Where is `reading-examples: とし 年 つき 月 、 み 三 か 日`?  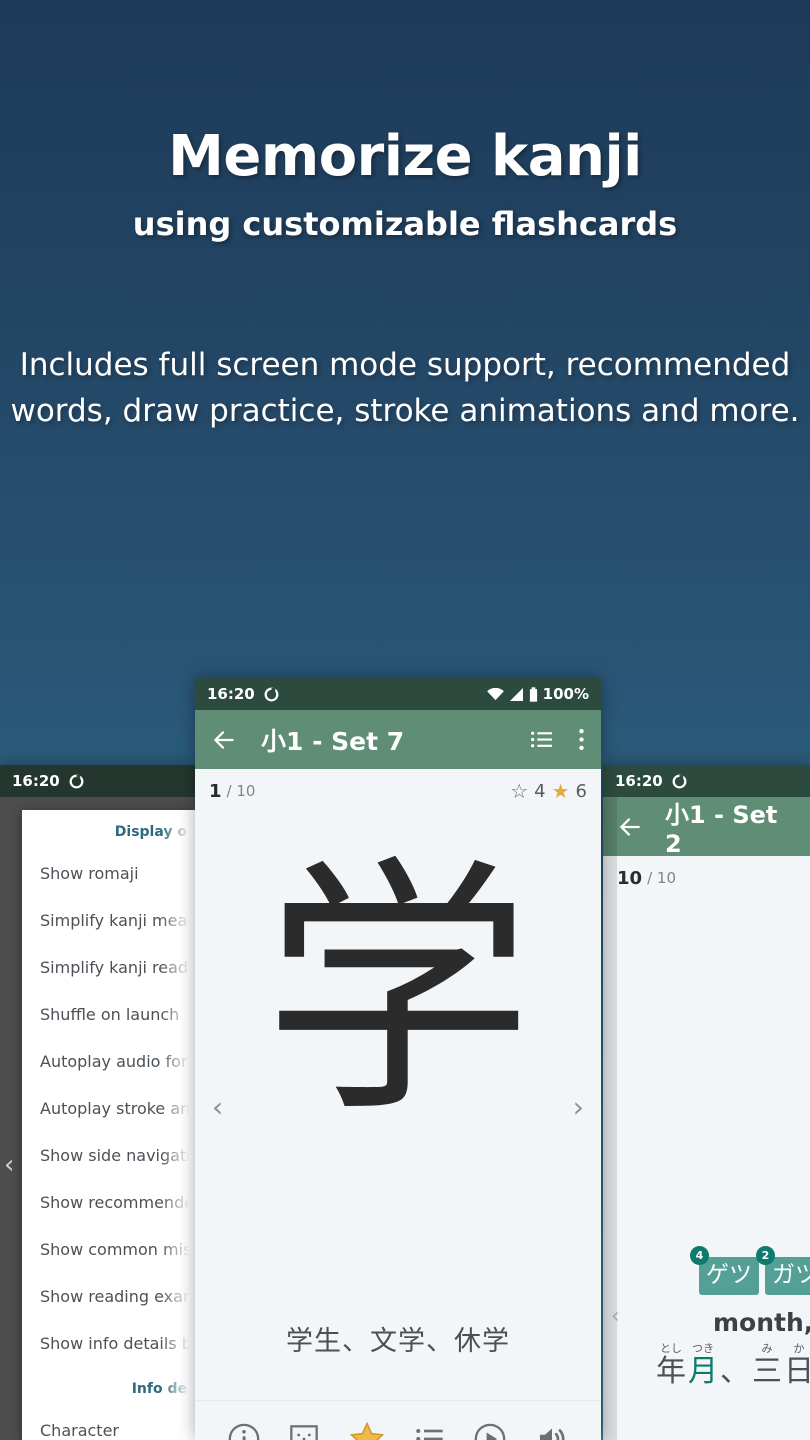 reading-examples: とし 年 つき 月 、 み 三 か 日 is located at coordinates (732, 1365).